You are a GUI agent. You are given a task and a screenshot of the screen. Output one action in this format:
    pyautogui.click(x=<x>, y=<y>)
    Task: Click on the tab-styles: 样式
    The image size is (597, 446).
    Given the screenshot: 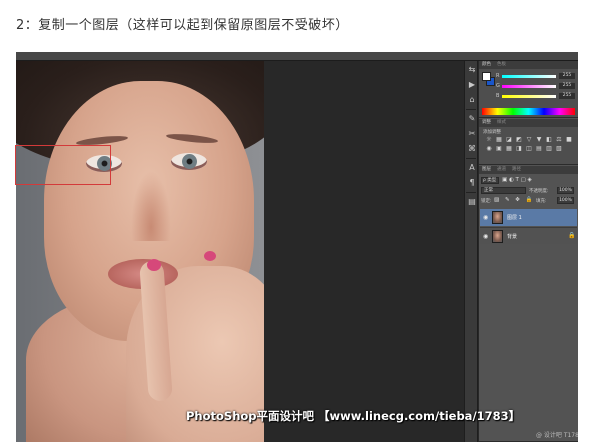 What is the action you would take?
    pyautogui.click(x=501, y=123)
    